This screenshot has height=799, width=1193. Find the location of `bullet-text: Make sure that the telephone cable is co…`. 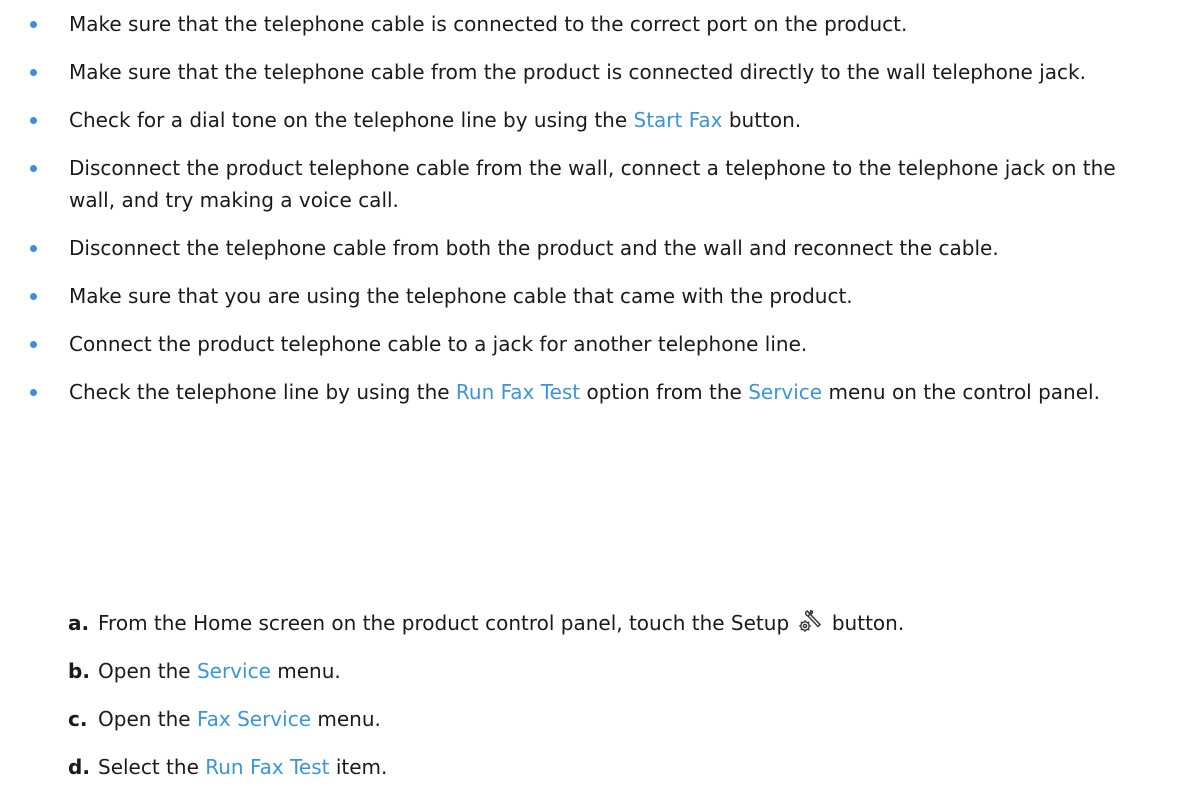

bullet-text: Make sure that the telephone cable is co… is located at coordinates (488, 24).